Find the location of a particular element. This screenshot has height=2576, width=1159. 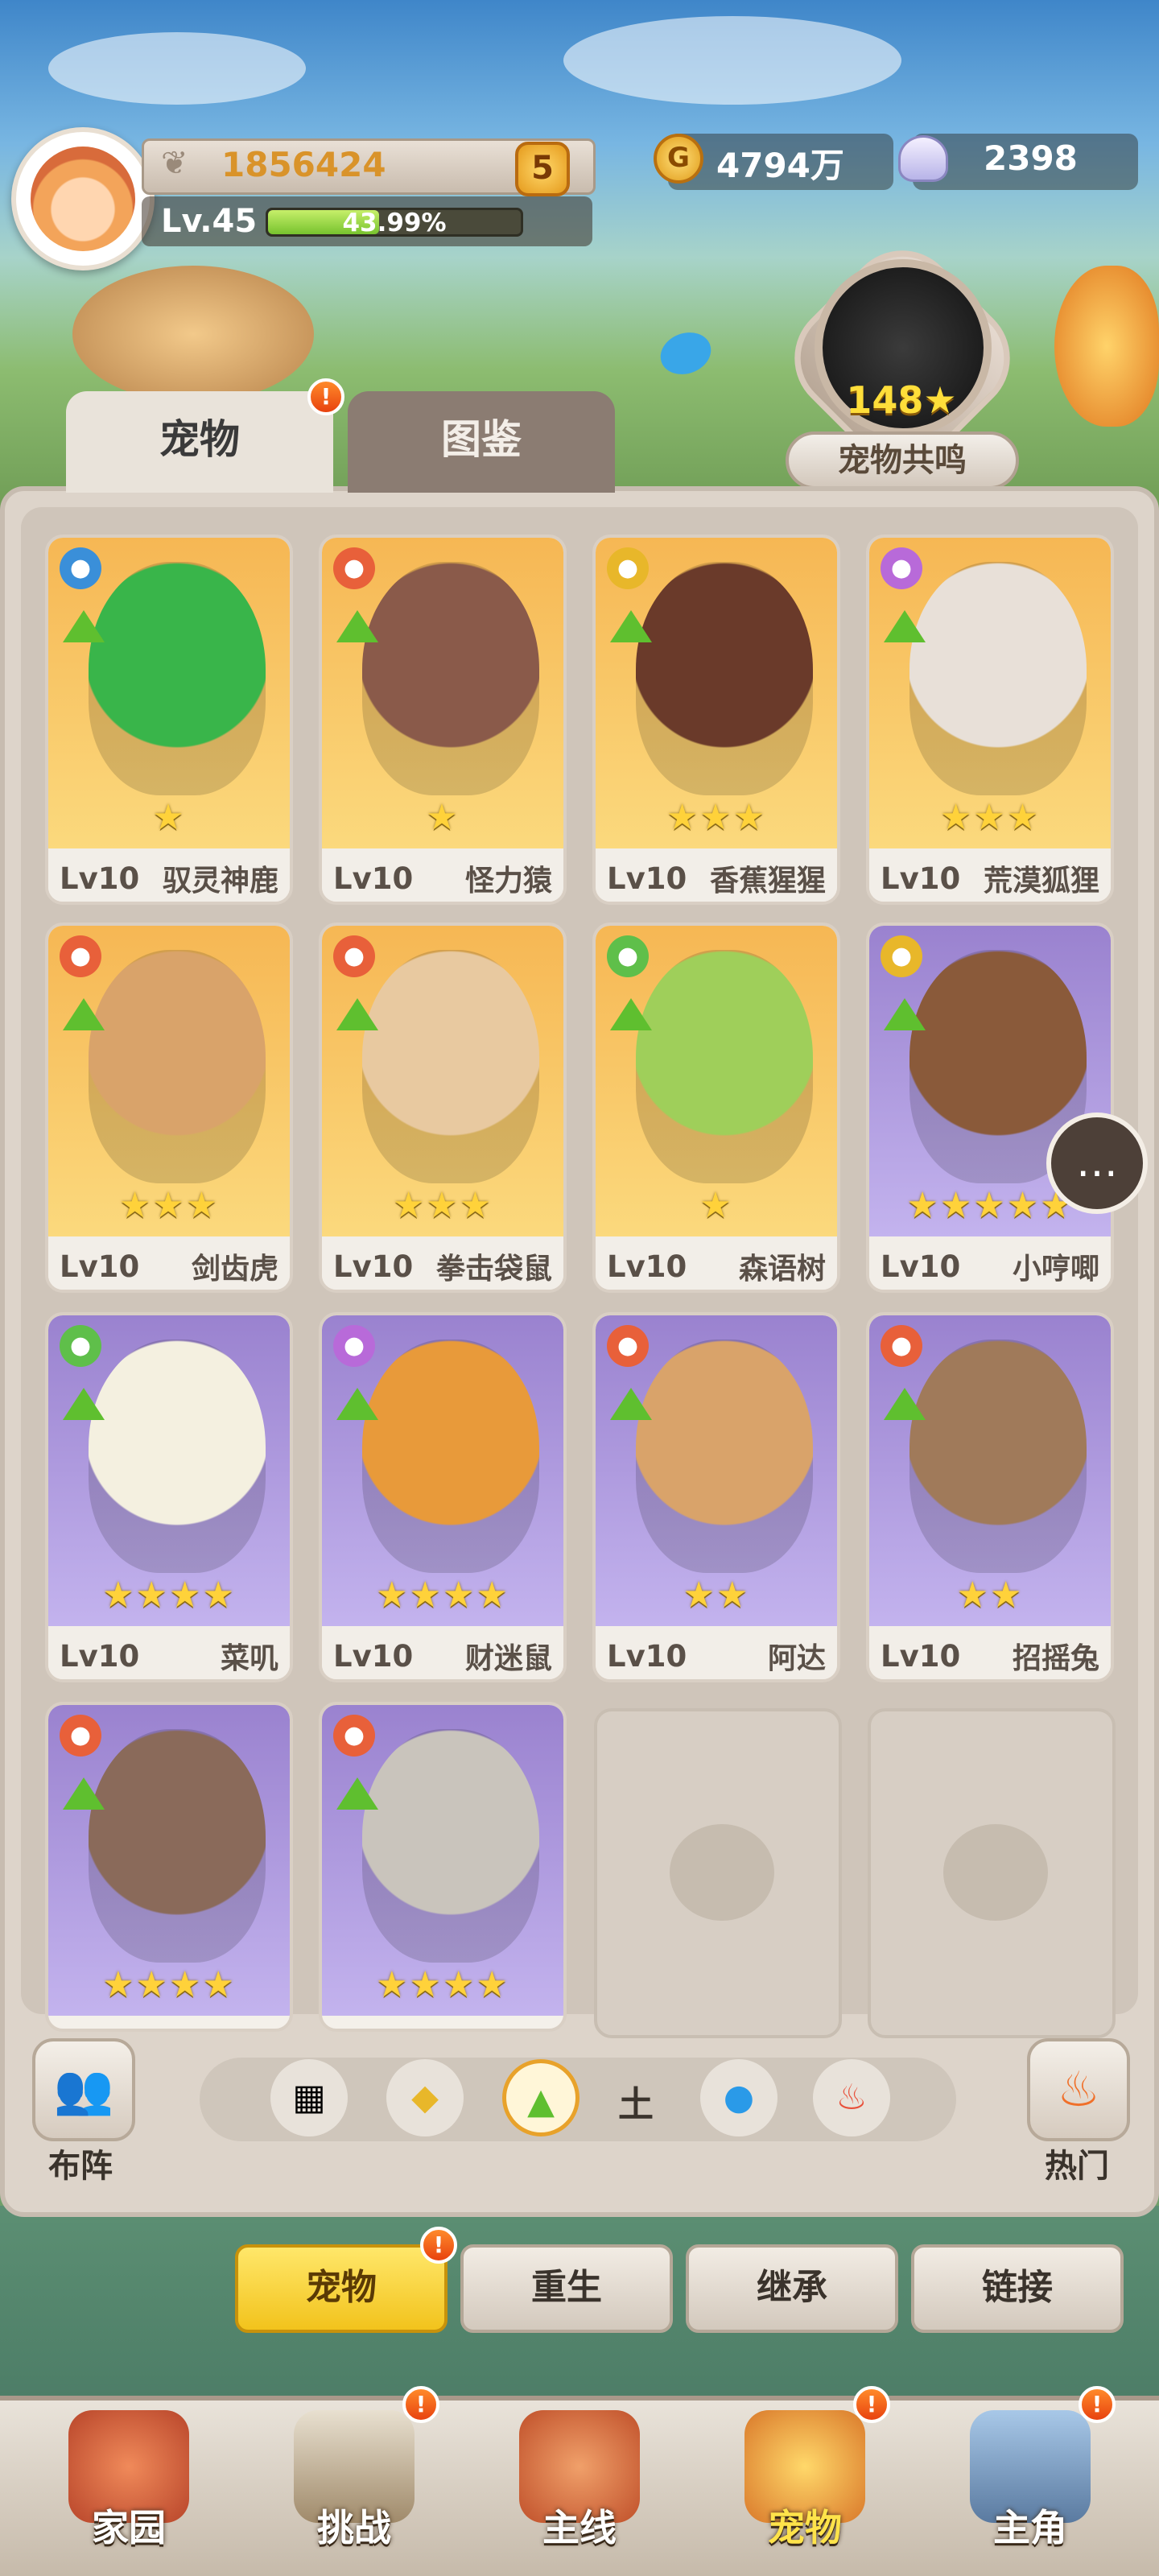

pet-card: ● ★★ Lv10 招摇兔 is located at coordinates (990, 1497).